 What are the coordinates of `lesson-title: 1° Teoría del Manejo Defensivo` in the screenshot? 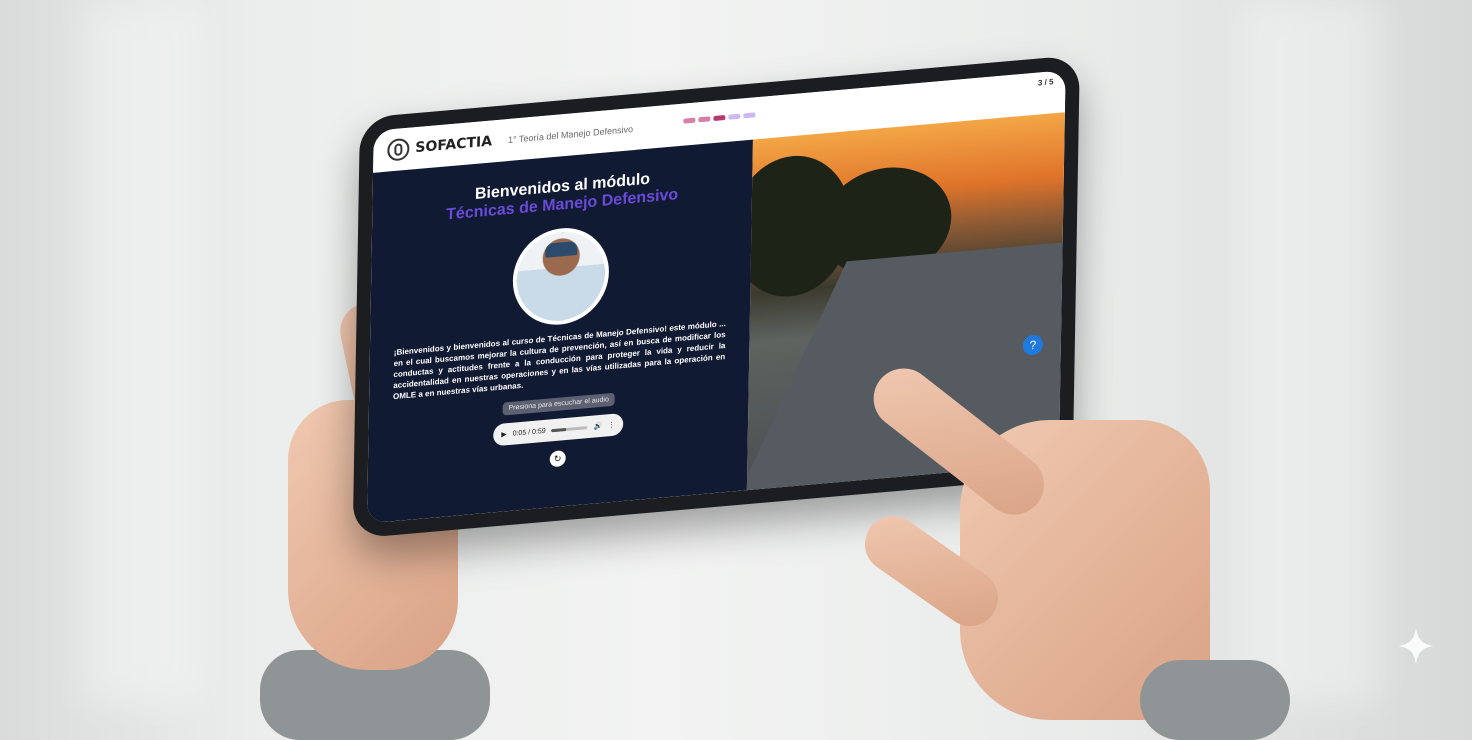 It's located at (570, 135).